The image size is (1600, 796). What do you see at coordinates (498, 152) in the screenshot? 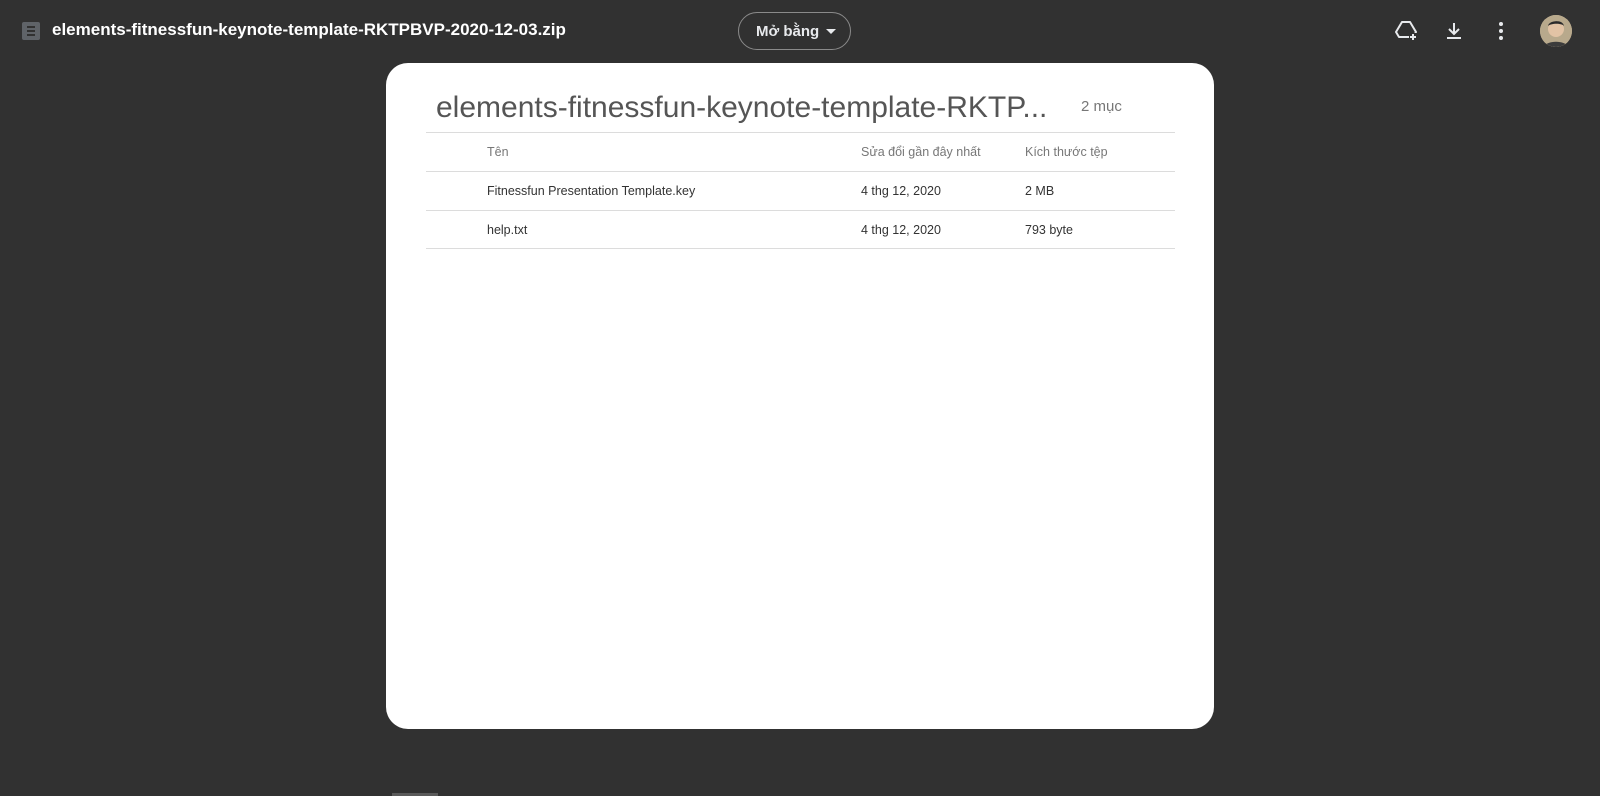
I see `column-header-name: Tên` at bounding box center [498, 152].